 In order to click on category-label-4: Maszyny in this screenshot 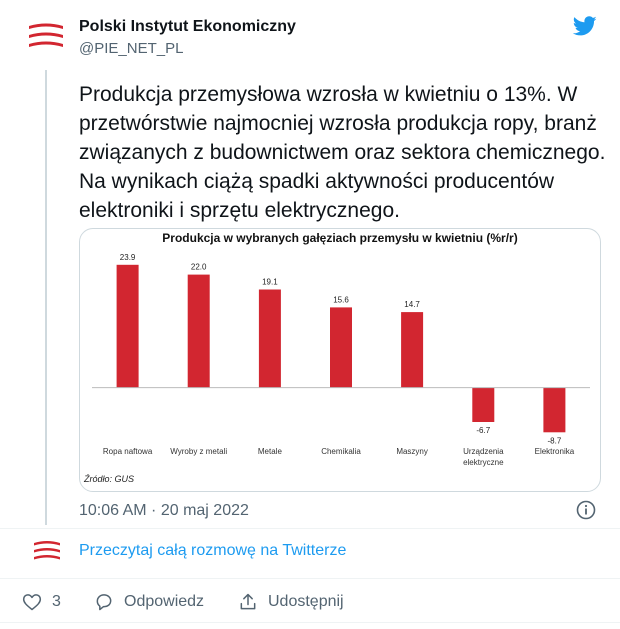, I will do `click(412, 451)`.